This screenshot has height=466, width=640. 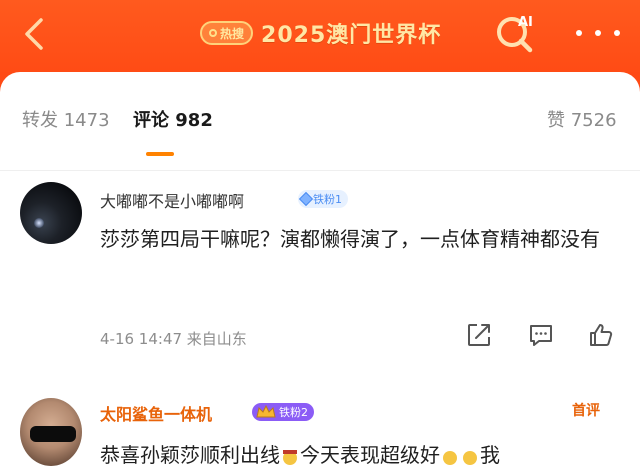 What do you see at coordinates (525, 22) in the screenshot?
I see `svg-text: AI` at bounding box center [525, 22].